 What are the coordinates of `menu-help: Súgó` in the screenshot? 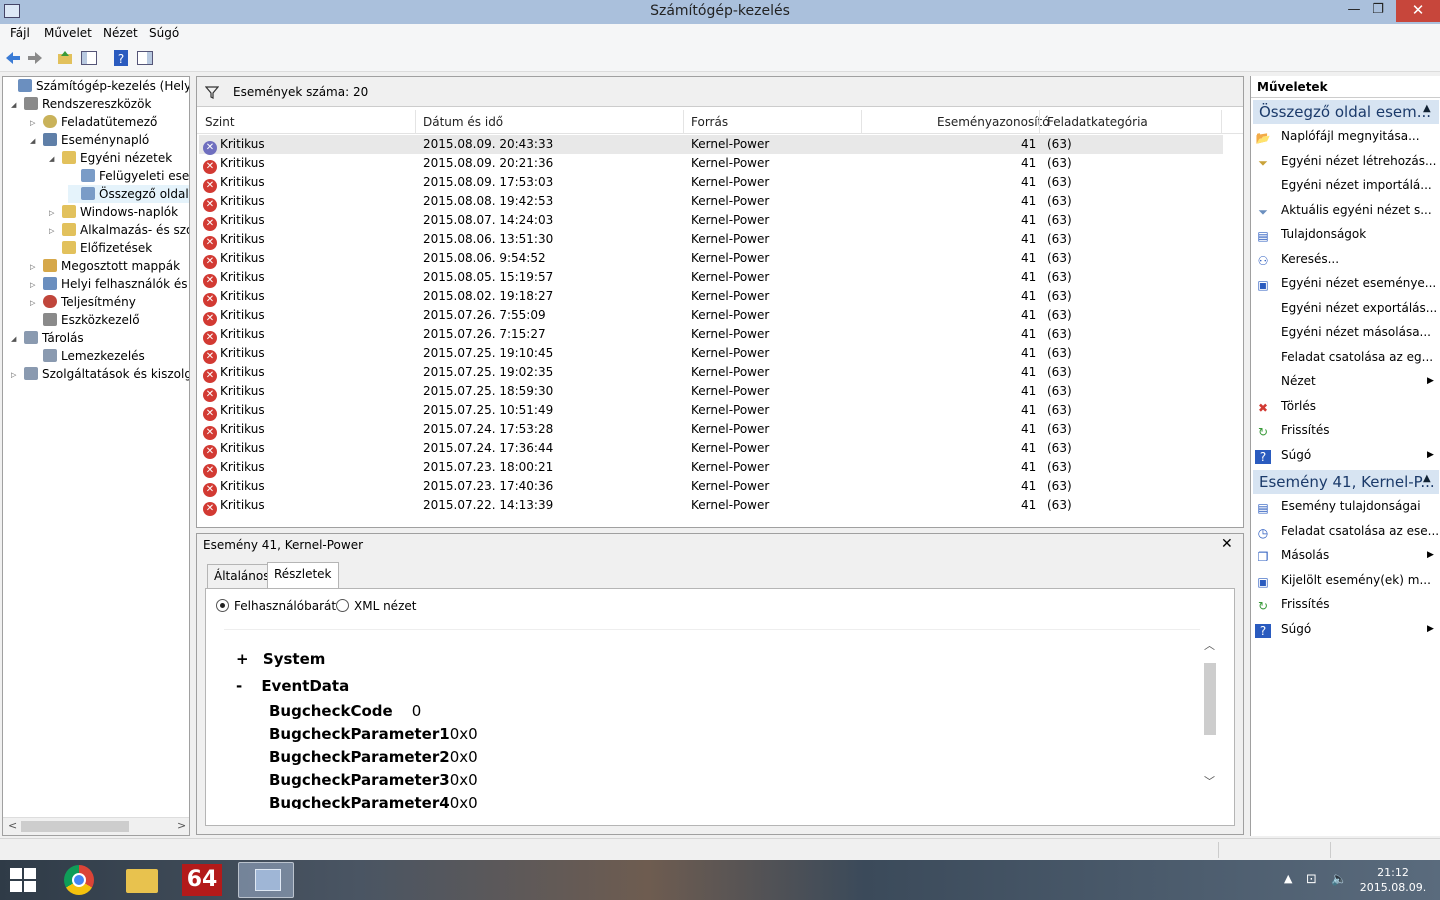 It's located at (164, 33).